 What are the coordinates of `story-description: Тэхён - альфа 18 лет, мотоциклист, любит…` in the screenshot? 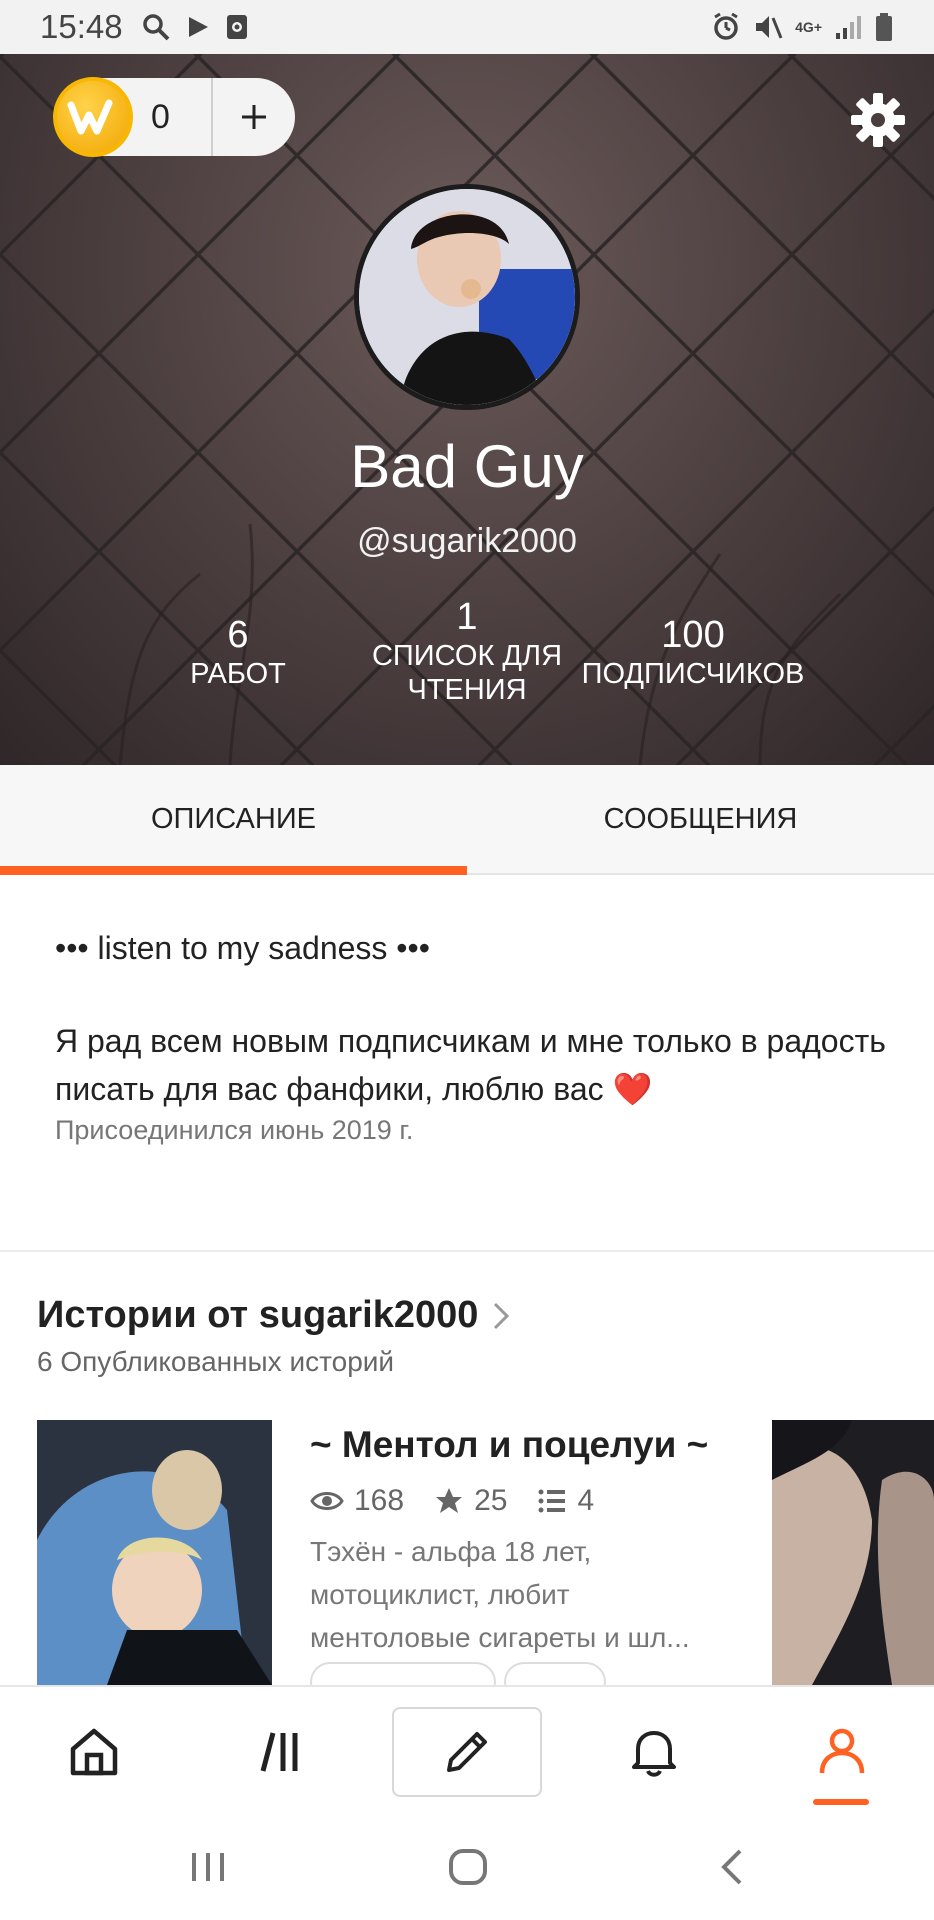 It's located at (500, 1594).